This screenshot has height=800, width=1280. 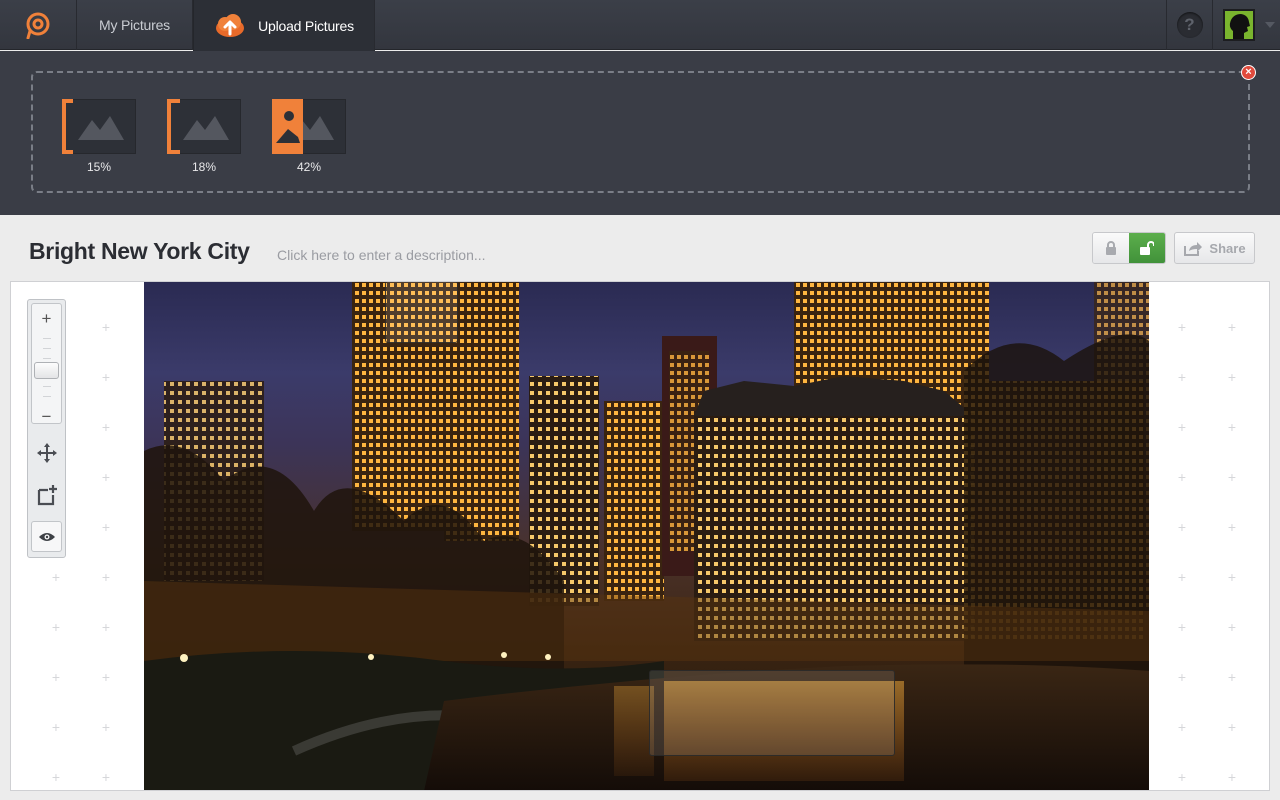 I want to click on unlock-icon, so click(x=1147, y=248).